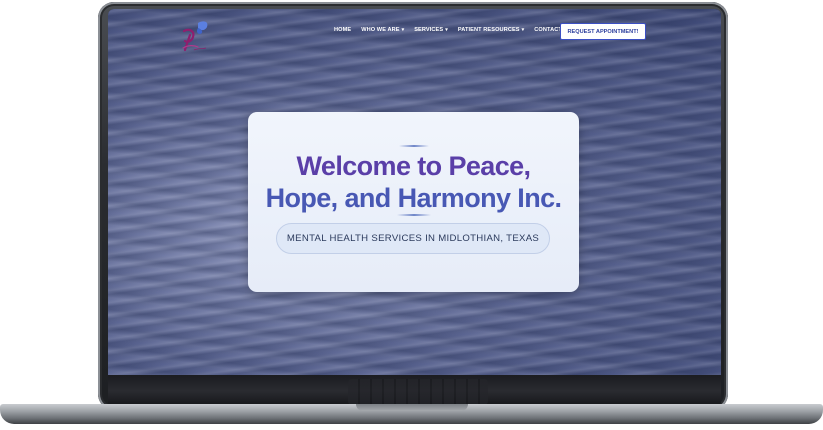  What do you see at coordinates (418, 392) in the screenshot?
I see `keyboard-reflection` at bounding box center [418, 392].